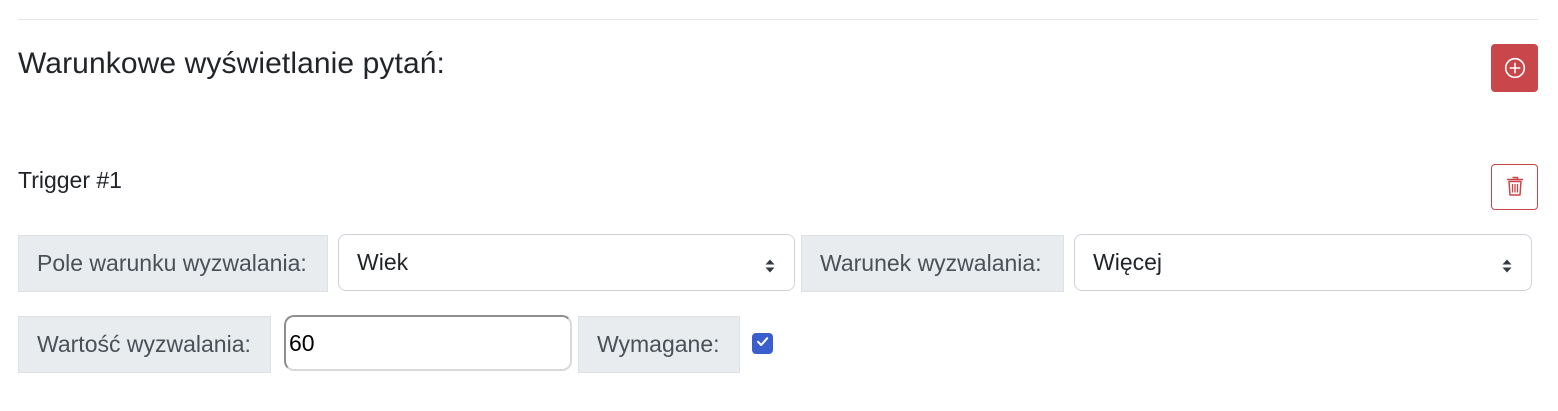 This screenshot has width=1558, height=411. What do you see at coordinates (1303, 262) in the screenshot?
I see `trigger-condition-select: Więcej` at bounding box center [1303, 262].